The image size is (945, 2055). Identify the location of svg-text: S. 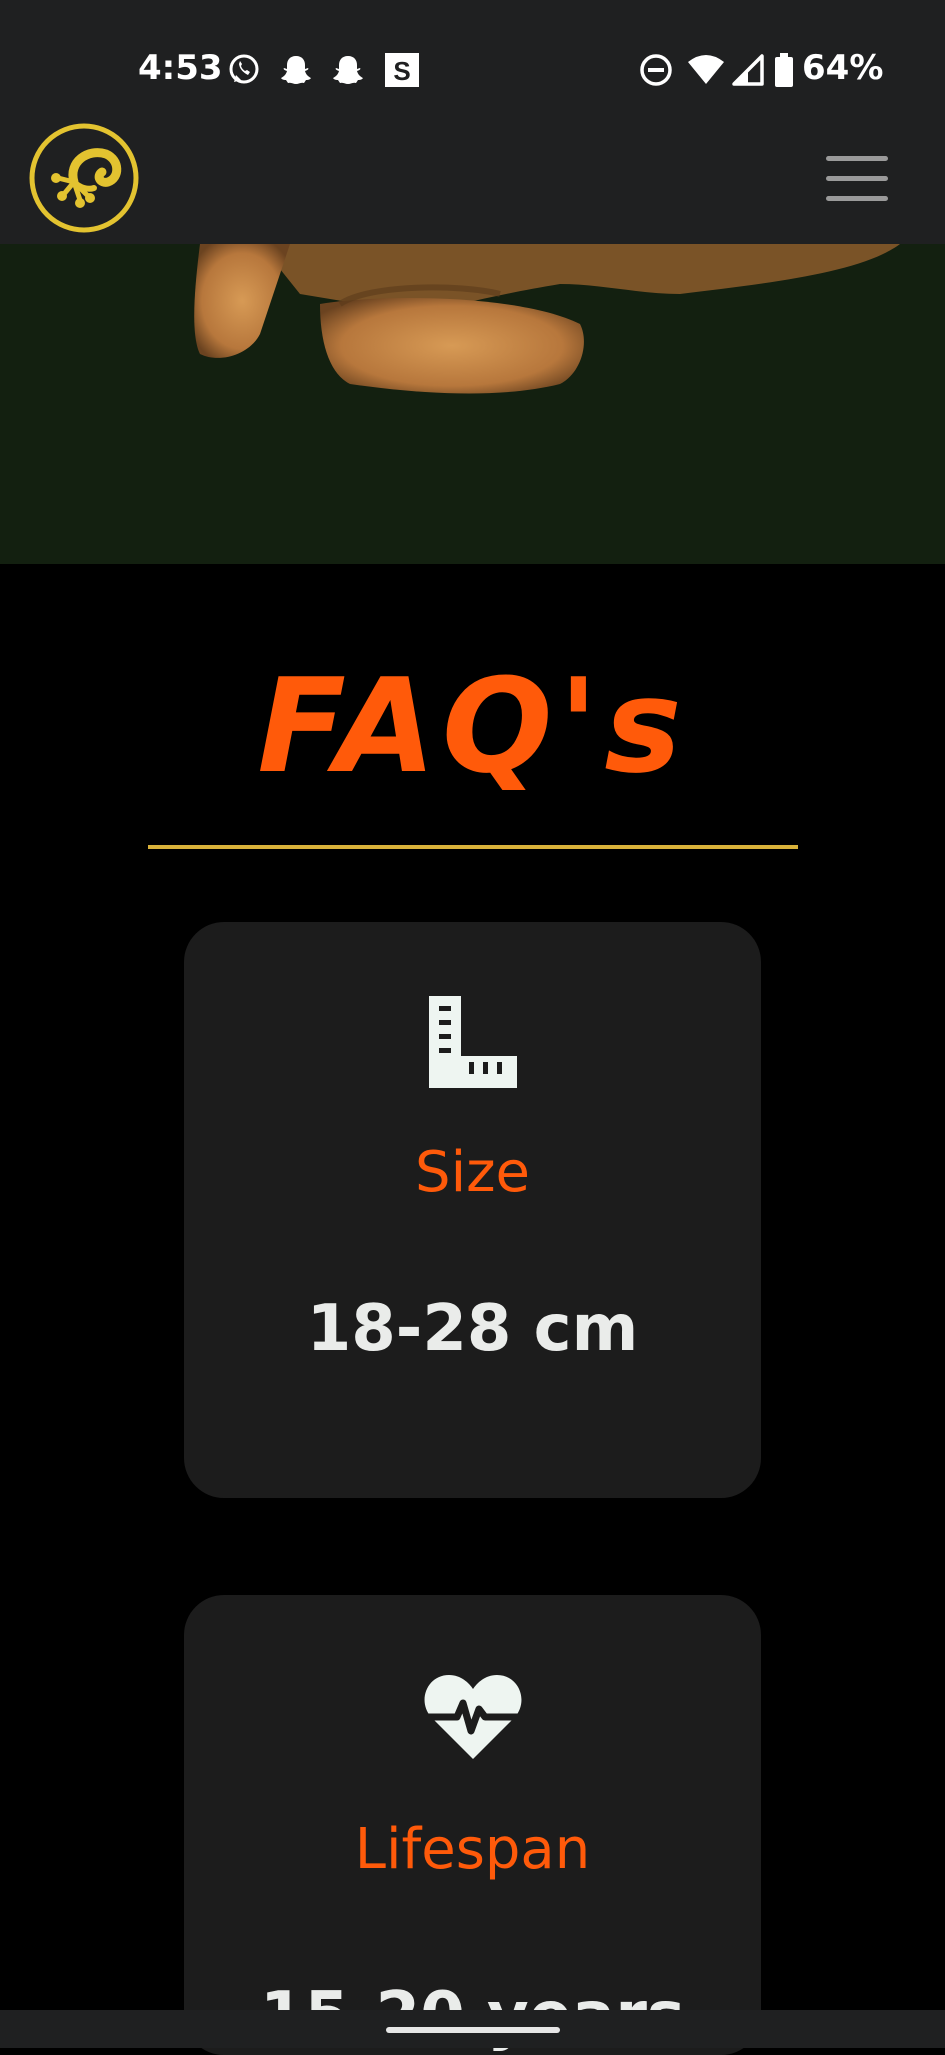
(401, 71).